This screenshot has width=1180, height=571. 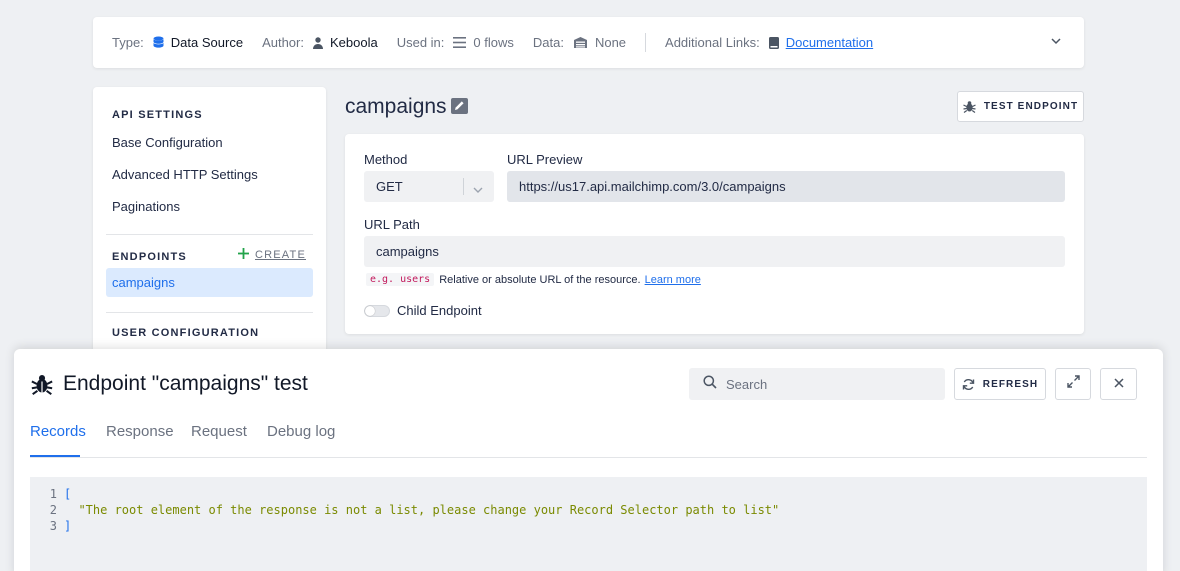 What do you see at coordinates (459, 108) in the screenshot?
I see `edit-icon` at bounding box center [459, 108].